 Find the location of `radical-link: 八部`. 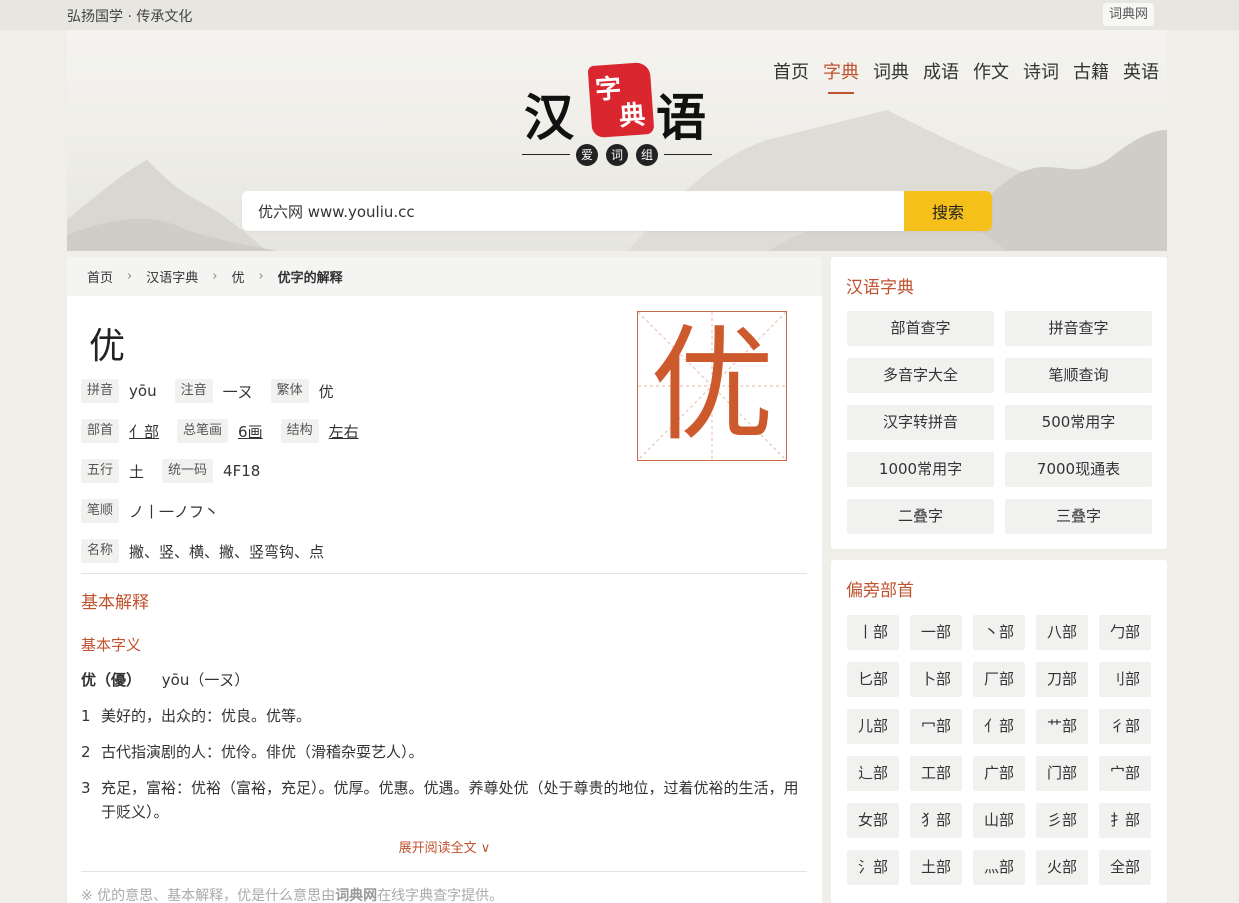

radical-link: 八部 is located at coordinates (1062, 632).